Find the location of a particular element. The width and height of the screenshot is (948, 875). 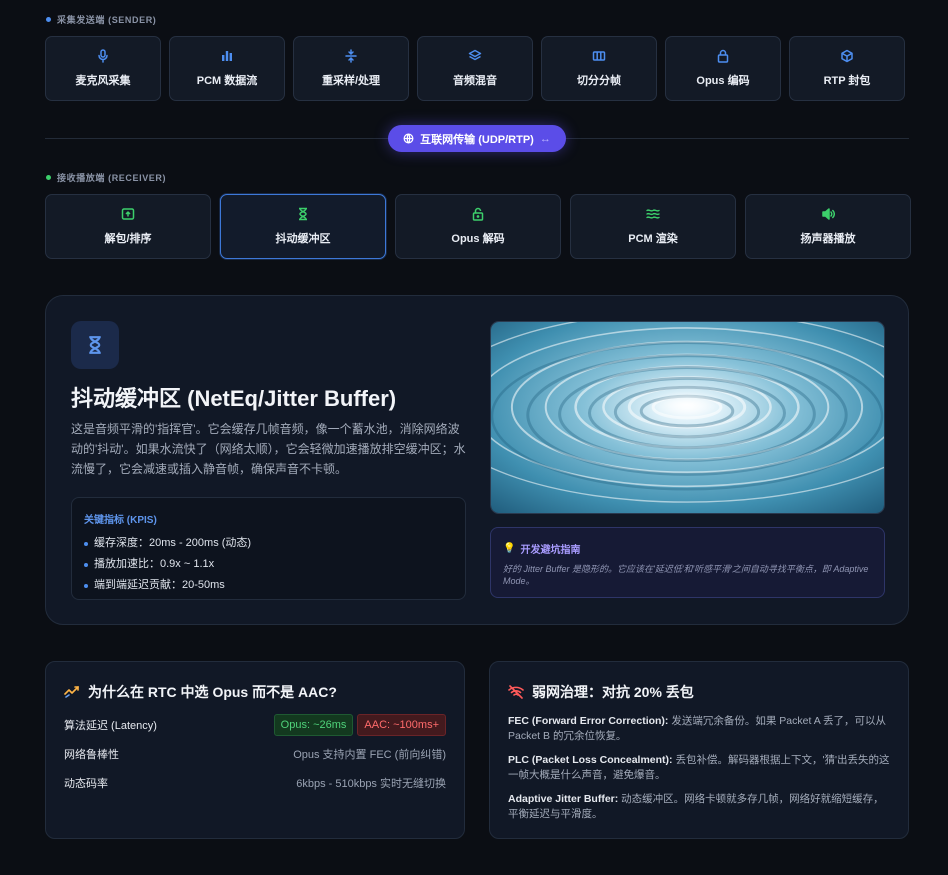

opus-card-title-row: 为什么在 RTC 中选 Opus 而不是 AAC? is located at coordinates (255, 692).